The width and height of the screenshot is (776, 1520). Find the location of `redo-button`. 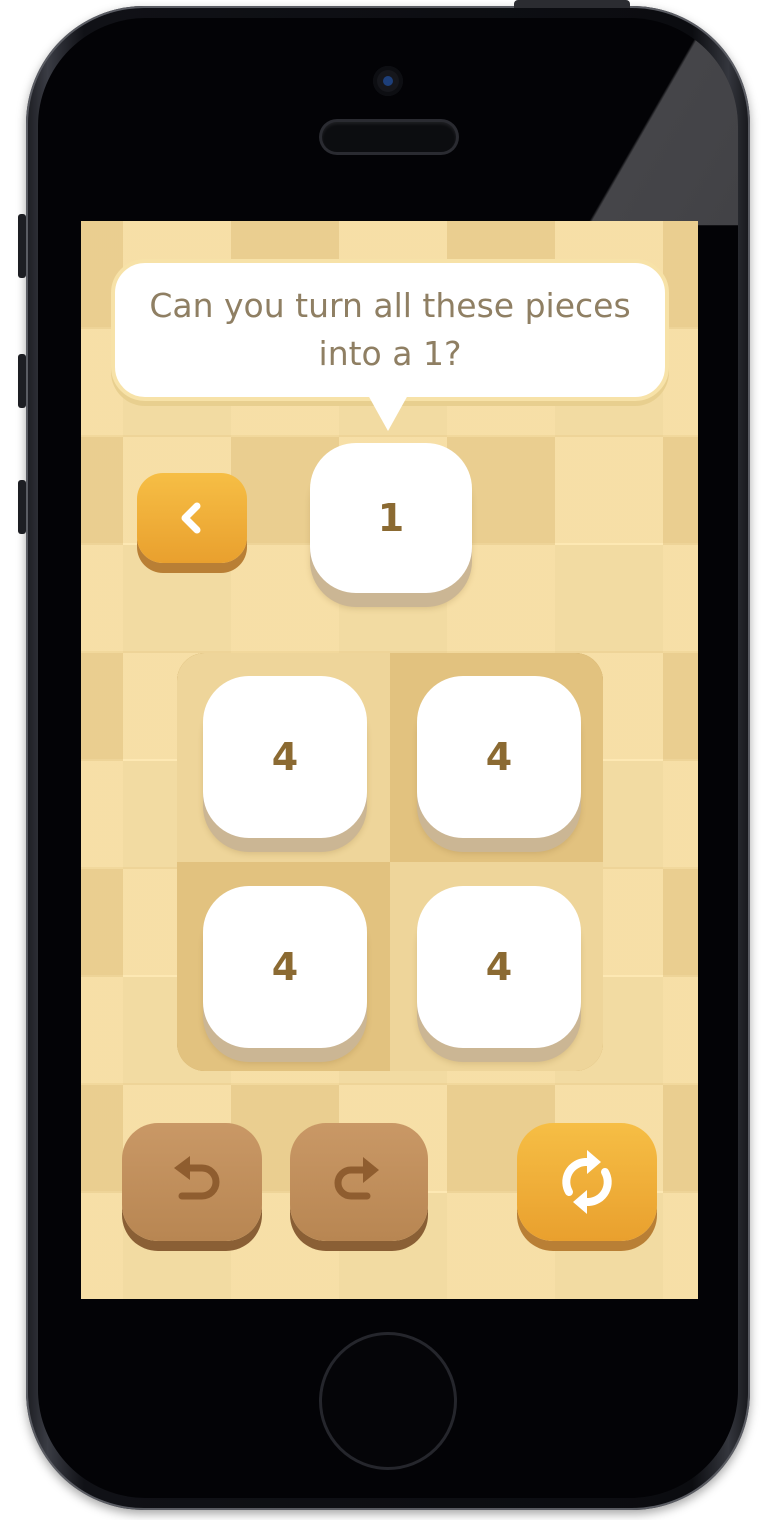

redo-button is located at coordinates (359, 1182).